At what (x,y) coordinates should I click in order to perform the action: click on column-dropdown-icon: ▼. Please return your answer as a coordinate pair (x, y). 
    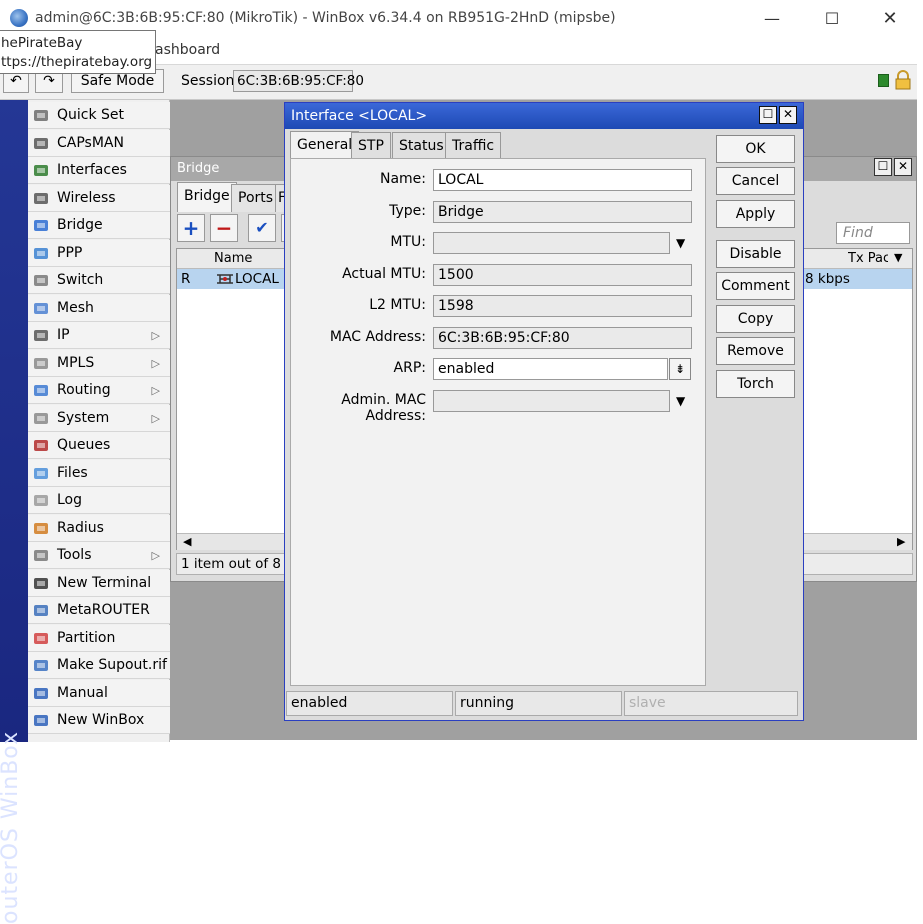
    Looking at the image, I should click on (898, 257).